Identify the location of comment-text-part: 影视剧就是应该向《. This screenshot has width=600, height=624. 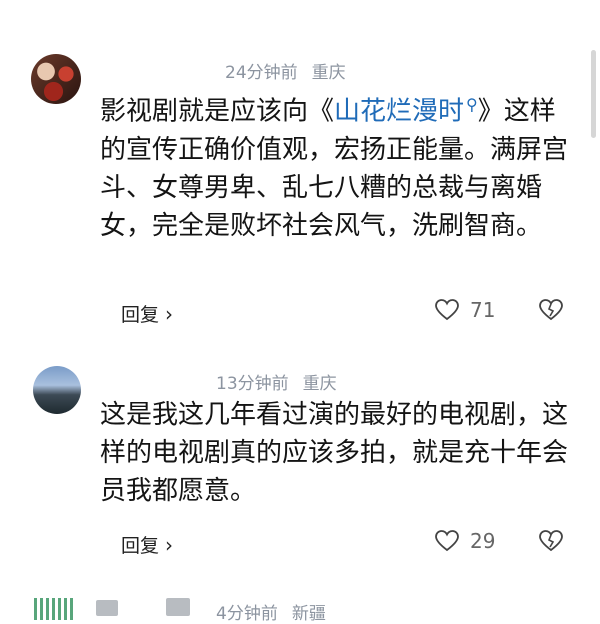
(217, 111).